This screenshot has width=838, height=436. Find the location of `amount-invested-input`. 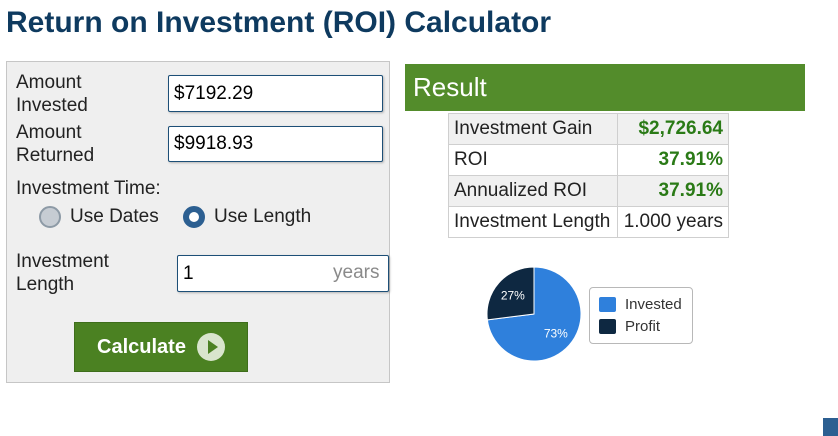

amount-invested-input is located at coordinates (275, 93).